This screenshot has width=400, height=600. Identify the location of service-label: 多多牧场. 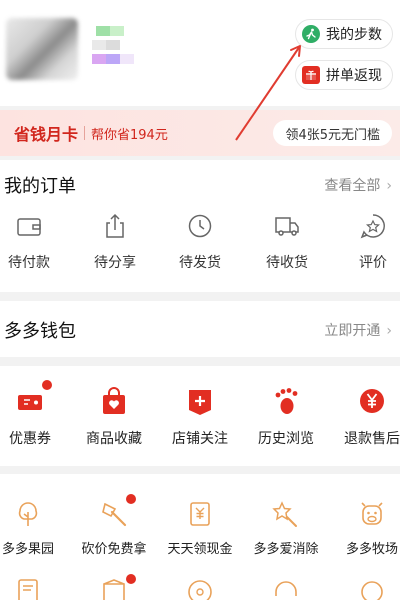
(371, 549).